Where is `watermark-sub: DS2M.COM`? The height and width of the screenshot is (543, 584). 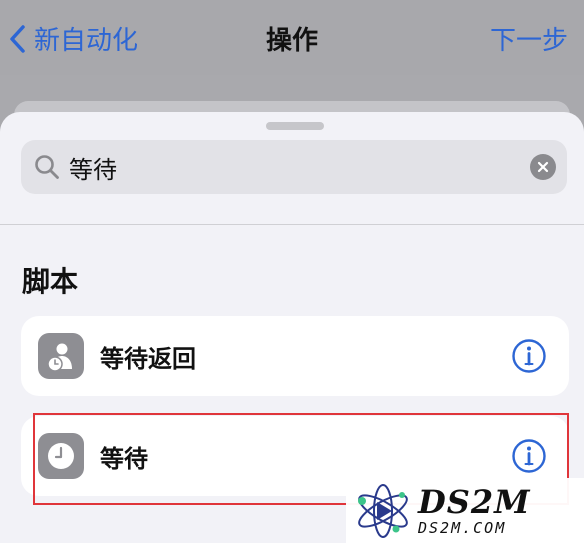 watermark-sub: DS2M.COM is located at coordinates (462, 527).